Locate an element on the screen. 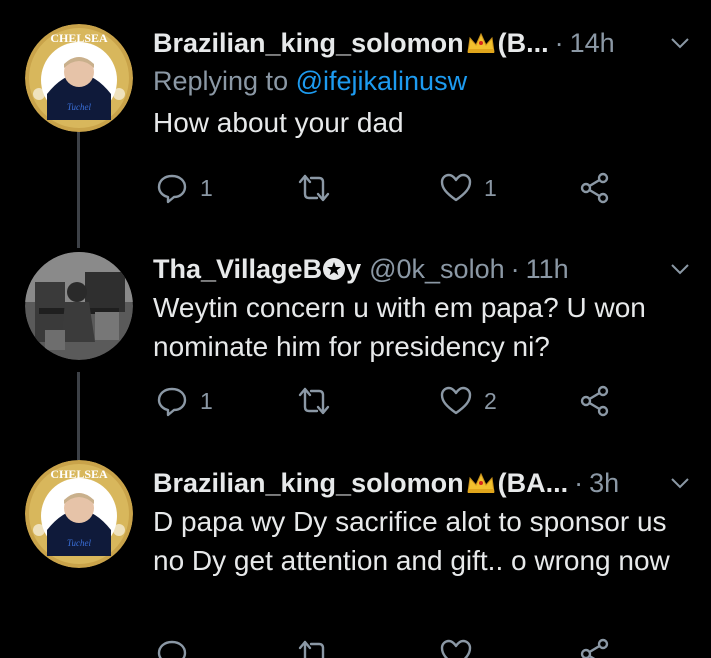  like-count: 1 is located at coordinates (490, 187).